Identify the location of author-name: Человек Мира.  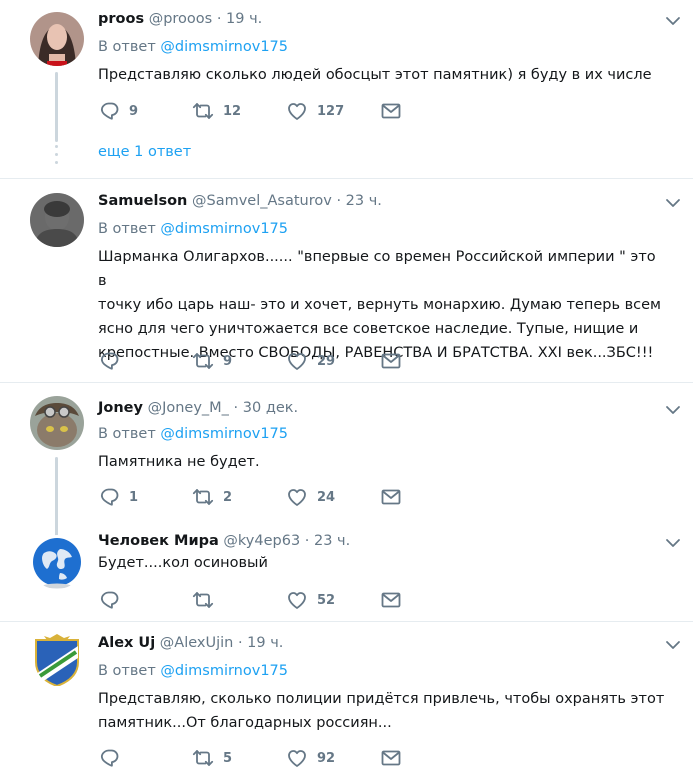
(158, 541).